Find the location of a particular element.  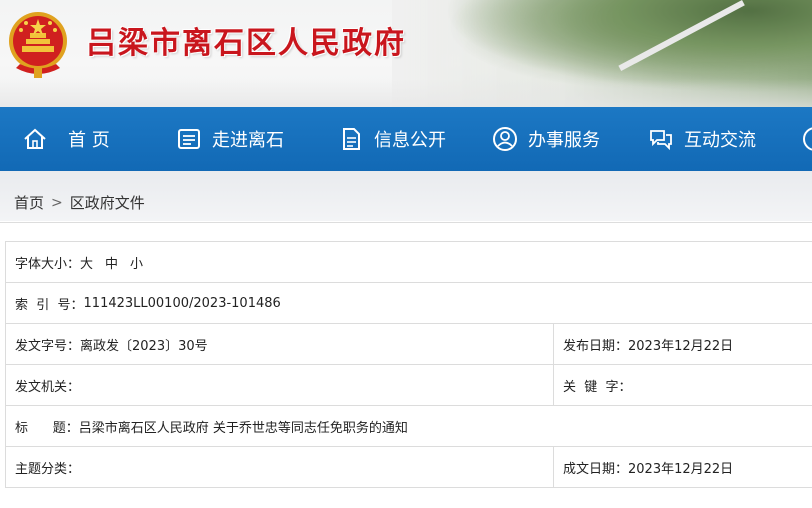

breadcrumb-home-link: 首页 is located at coordinates (29, 202).